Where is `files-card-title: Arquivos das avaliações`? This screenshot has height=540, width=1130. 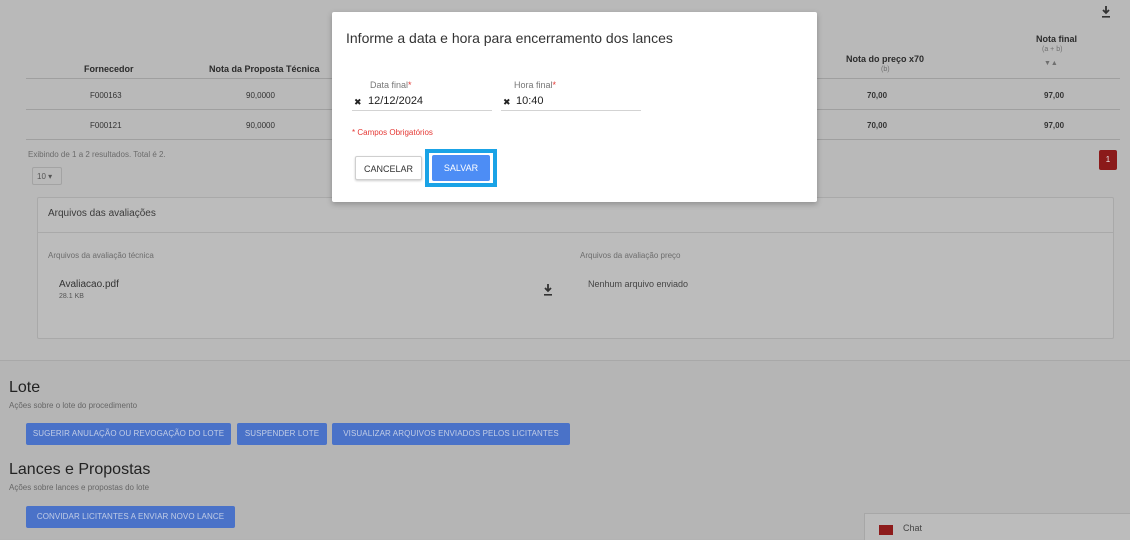 files-card-title: Arquivos das avaliações is located at coordinates (102, 213).